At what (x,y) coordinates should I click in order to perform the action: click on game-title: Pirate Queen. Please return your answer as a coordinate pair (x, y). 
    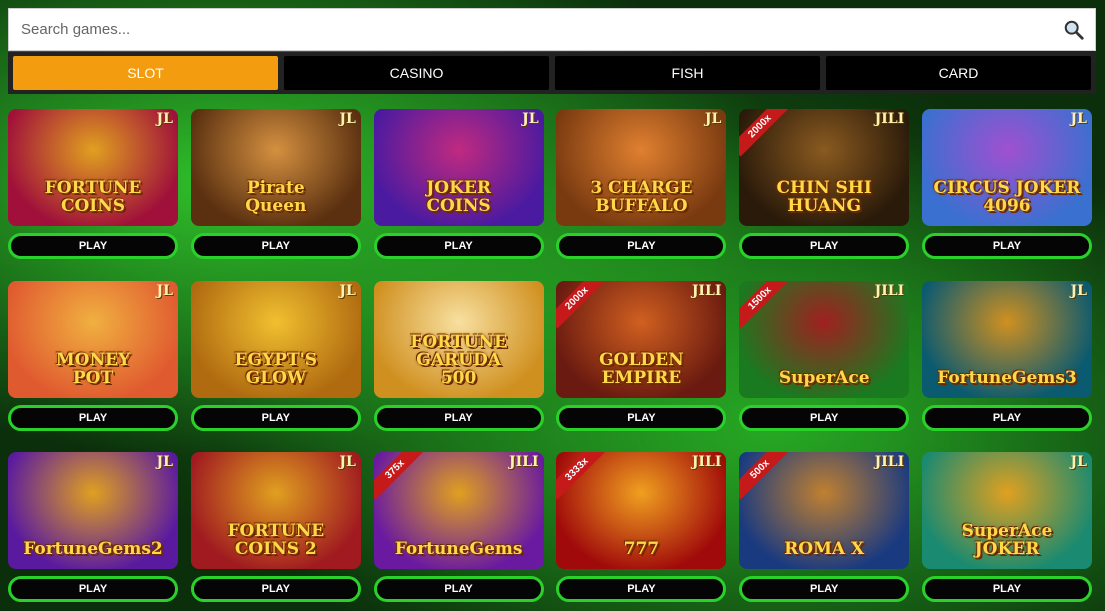
    Looking at the image, I should click on (276, 197).